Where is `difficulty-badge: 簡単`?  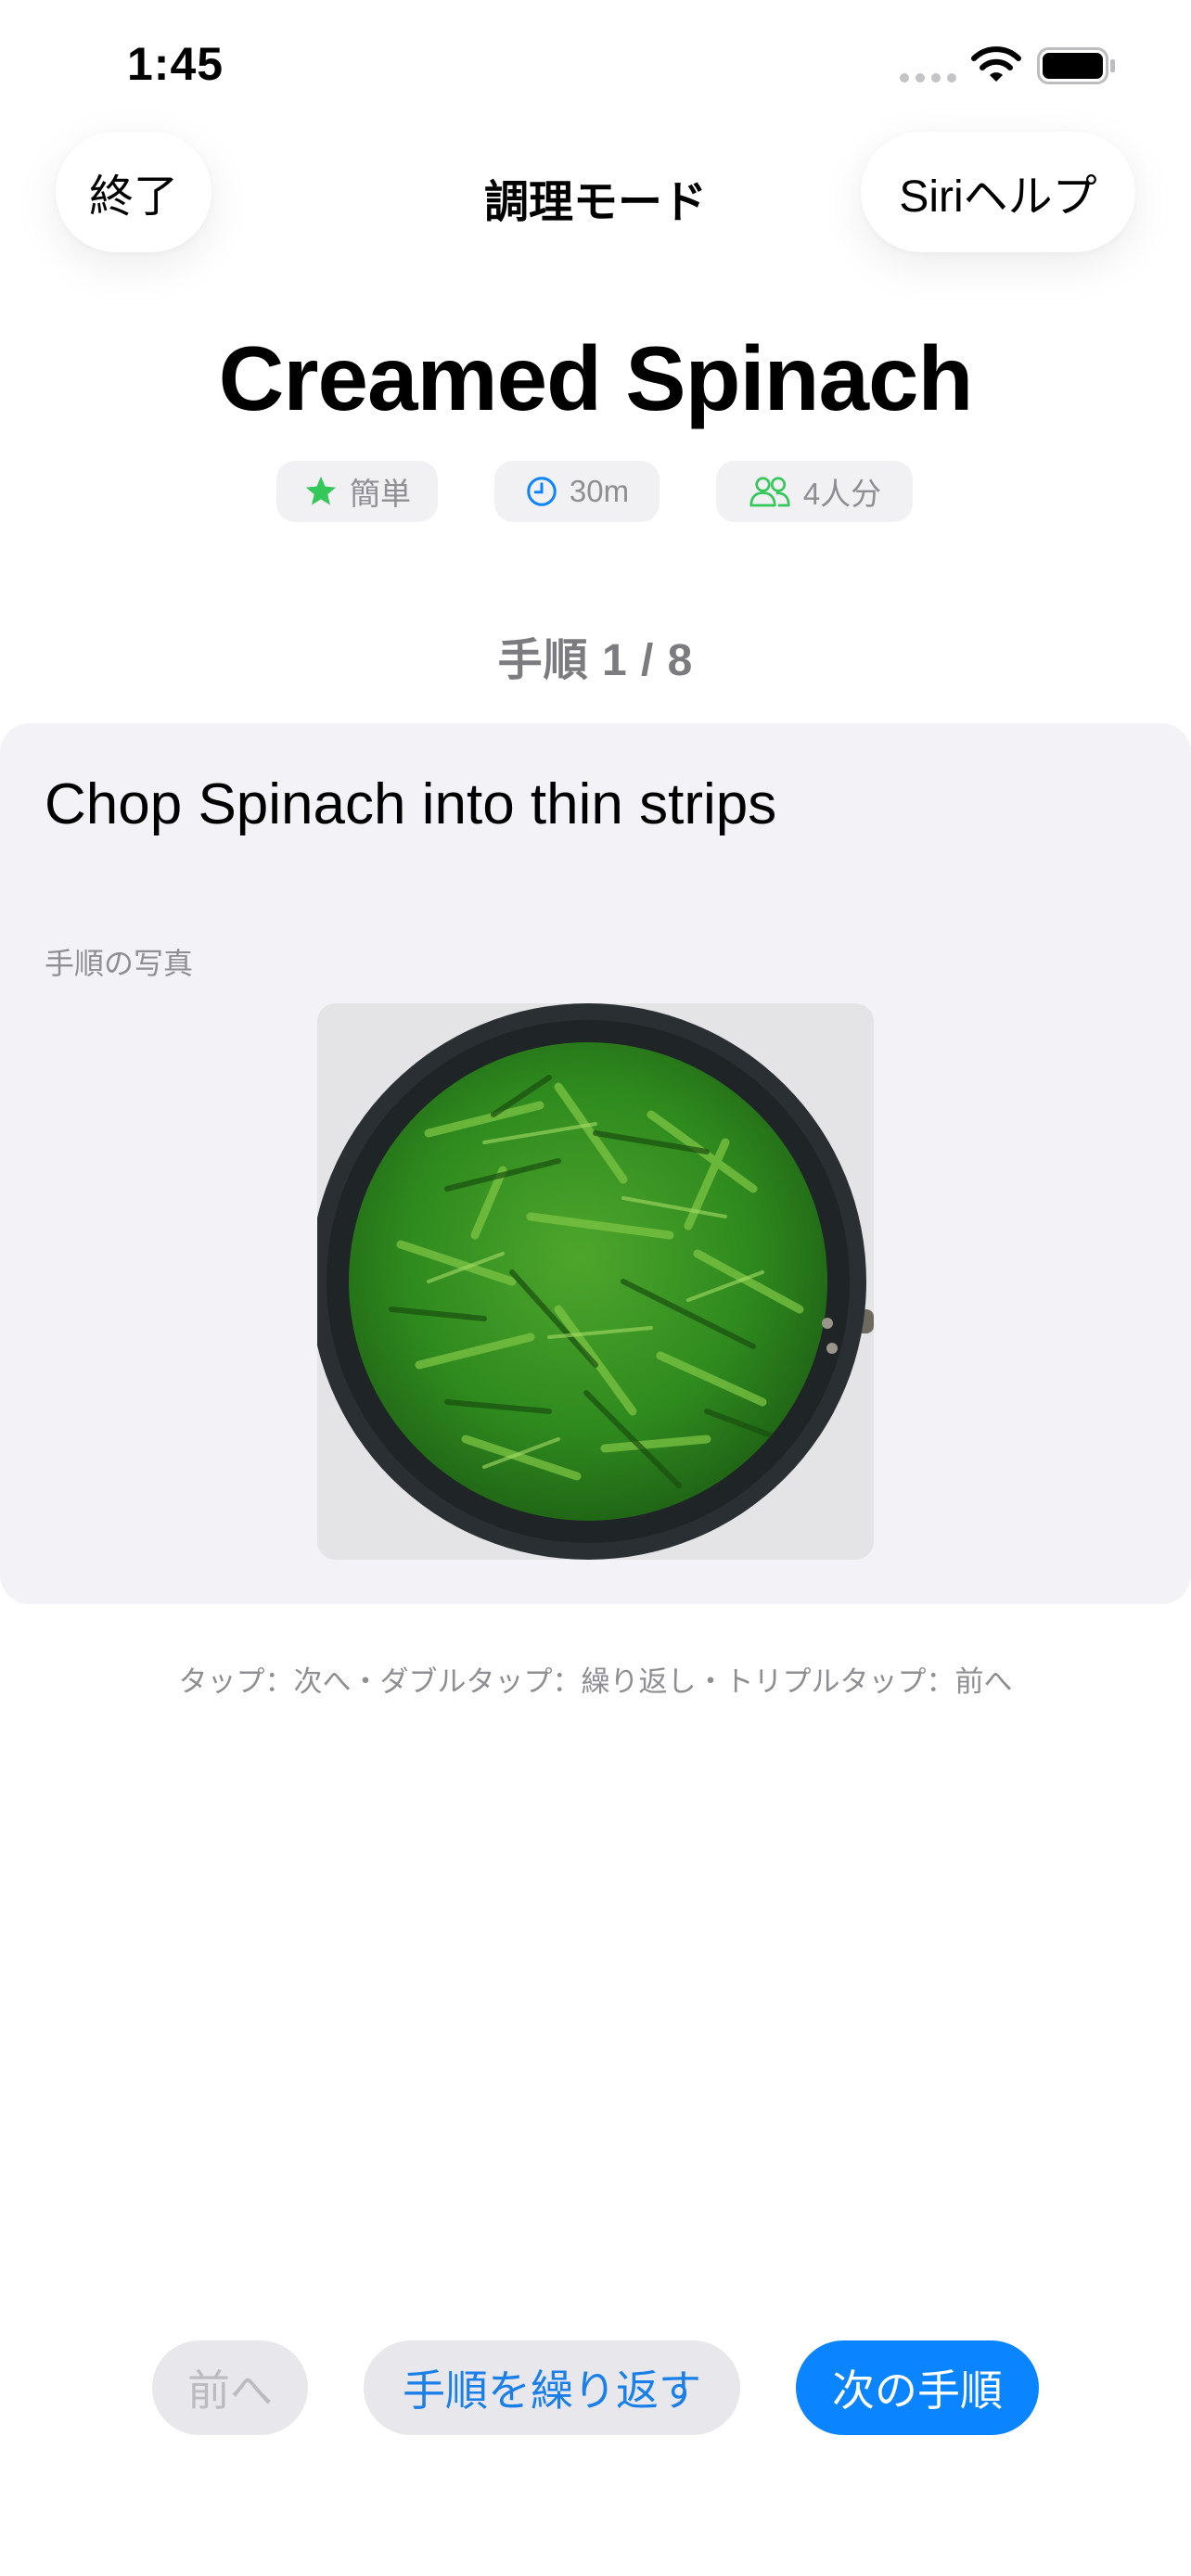 difficulty-badge: 簡単 is located at coordinates (357, 492).